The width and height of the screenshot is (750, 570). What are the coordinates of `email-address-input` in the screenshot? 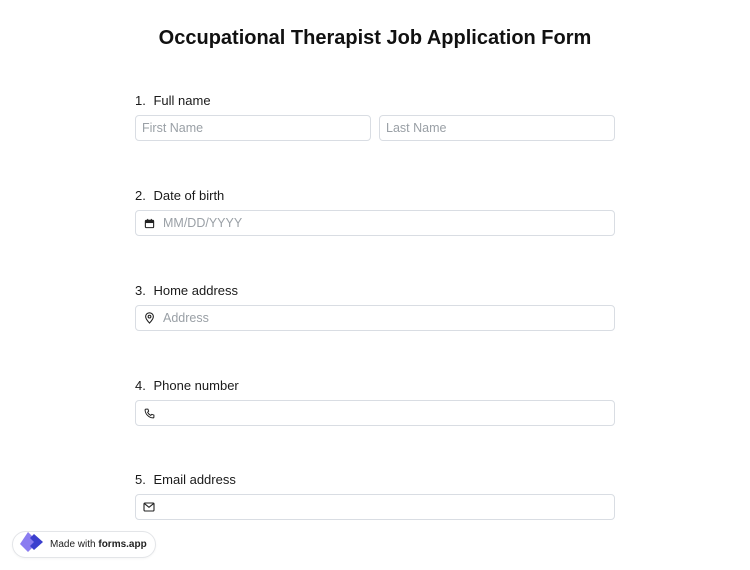 It's located at (384, 507).